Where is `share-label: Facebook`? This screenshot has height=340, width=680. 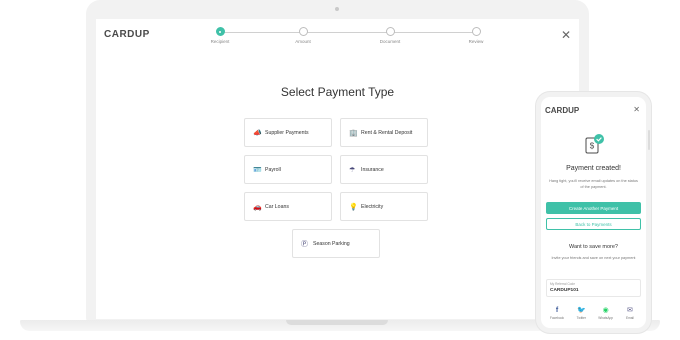
share-label: Facebook is located at coordinates (557, 318).